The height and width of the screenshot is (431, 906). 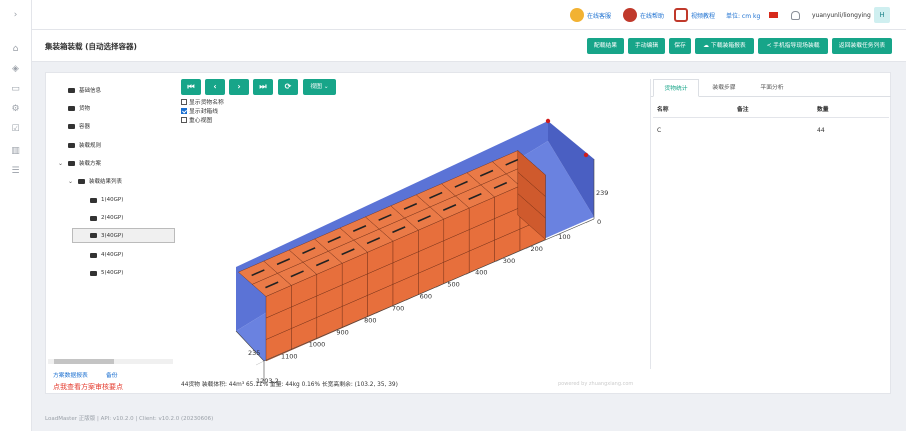 I want to click on unit-selector: 单位: cm kg, so click(x=743, y=15).